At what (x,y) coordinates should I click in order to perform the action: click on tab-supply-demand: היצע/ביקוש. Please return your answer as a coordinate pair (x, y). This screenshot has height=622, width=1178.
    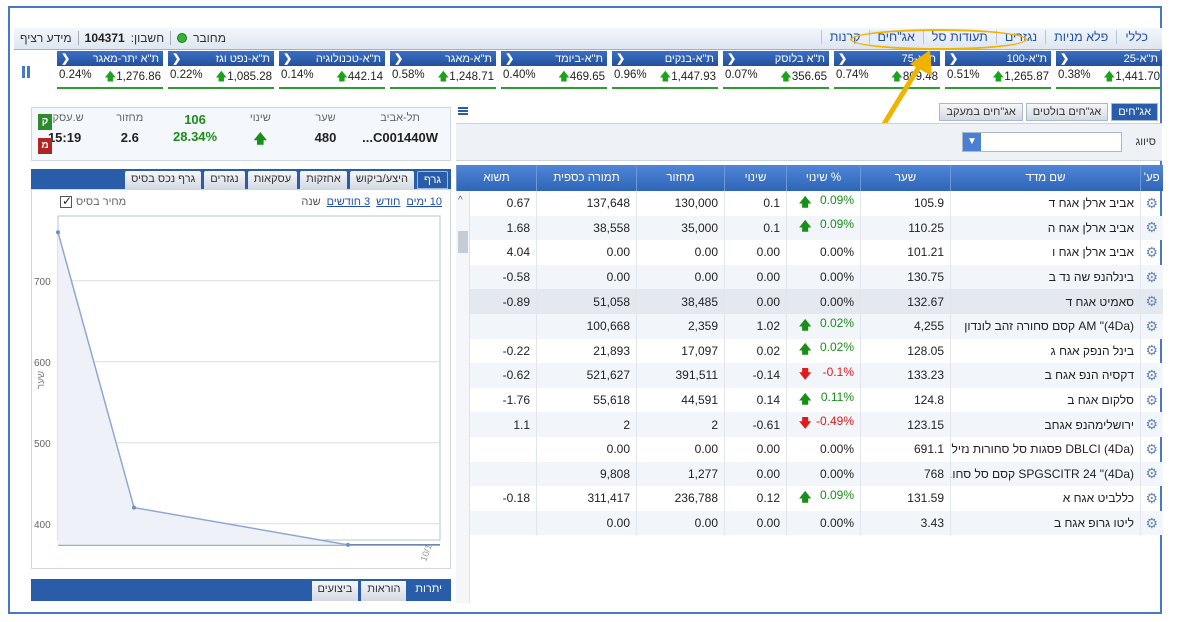
    Looking at the image, I should click on (381, 180).